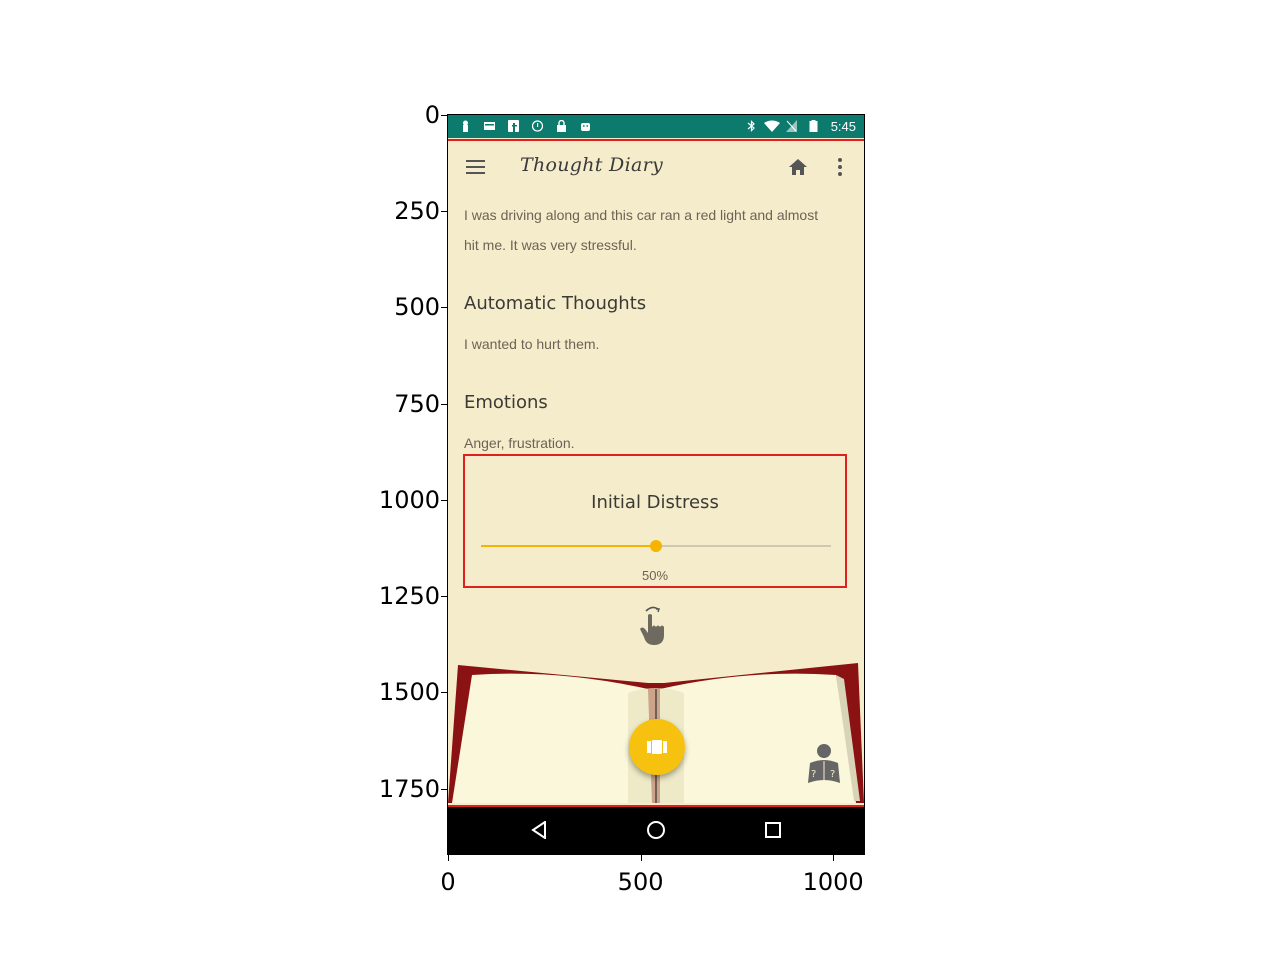  Describe the element at coordinates (655, 521) in the screenshot. I see `initial-distress-panel: Initial Distress 50%` at that location.